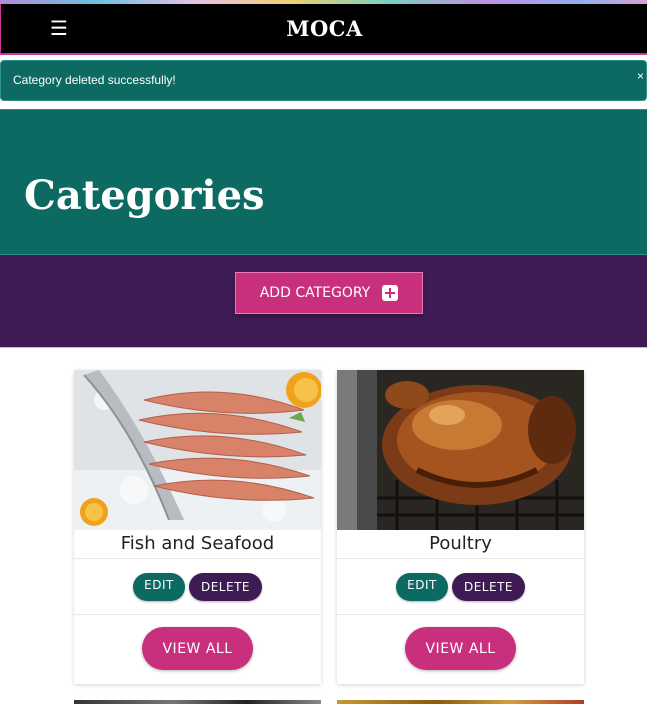 Image resolution: width=647 pixels, height=704 pixels. I want to click on brand-logo: MOCA, so click(324, 28).